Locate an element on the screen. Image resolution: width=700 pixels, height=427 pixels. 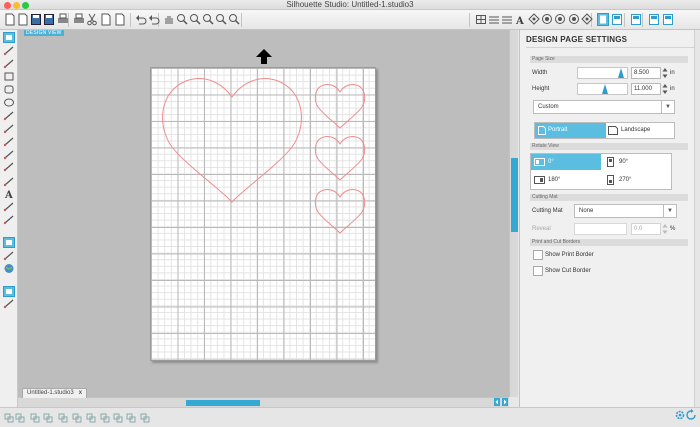
reveal-stepper-icon is located at coordinates (665, 229).